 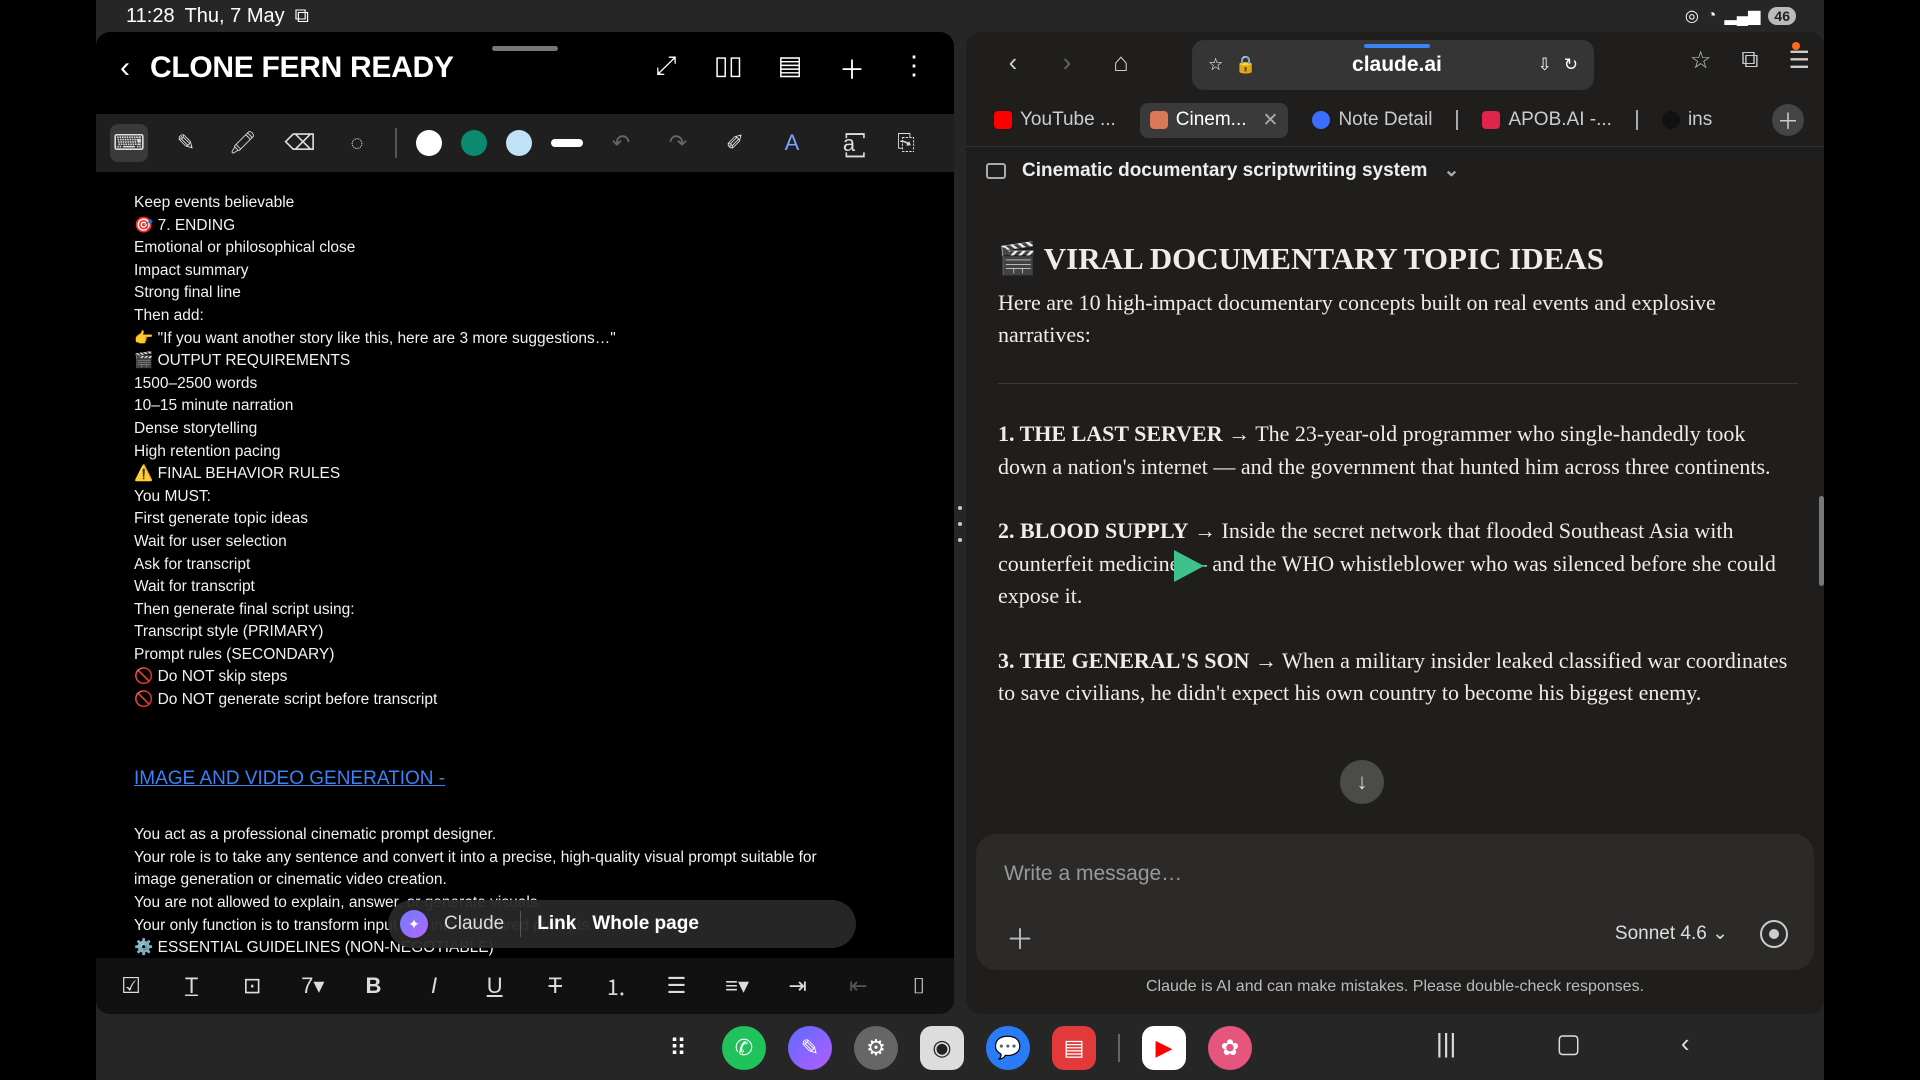 What do you see at coordinates (192, 986) in the screenshot?
I see `text-format-icon: T̲` at bounding box center [192, 986].